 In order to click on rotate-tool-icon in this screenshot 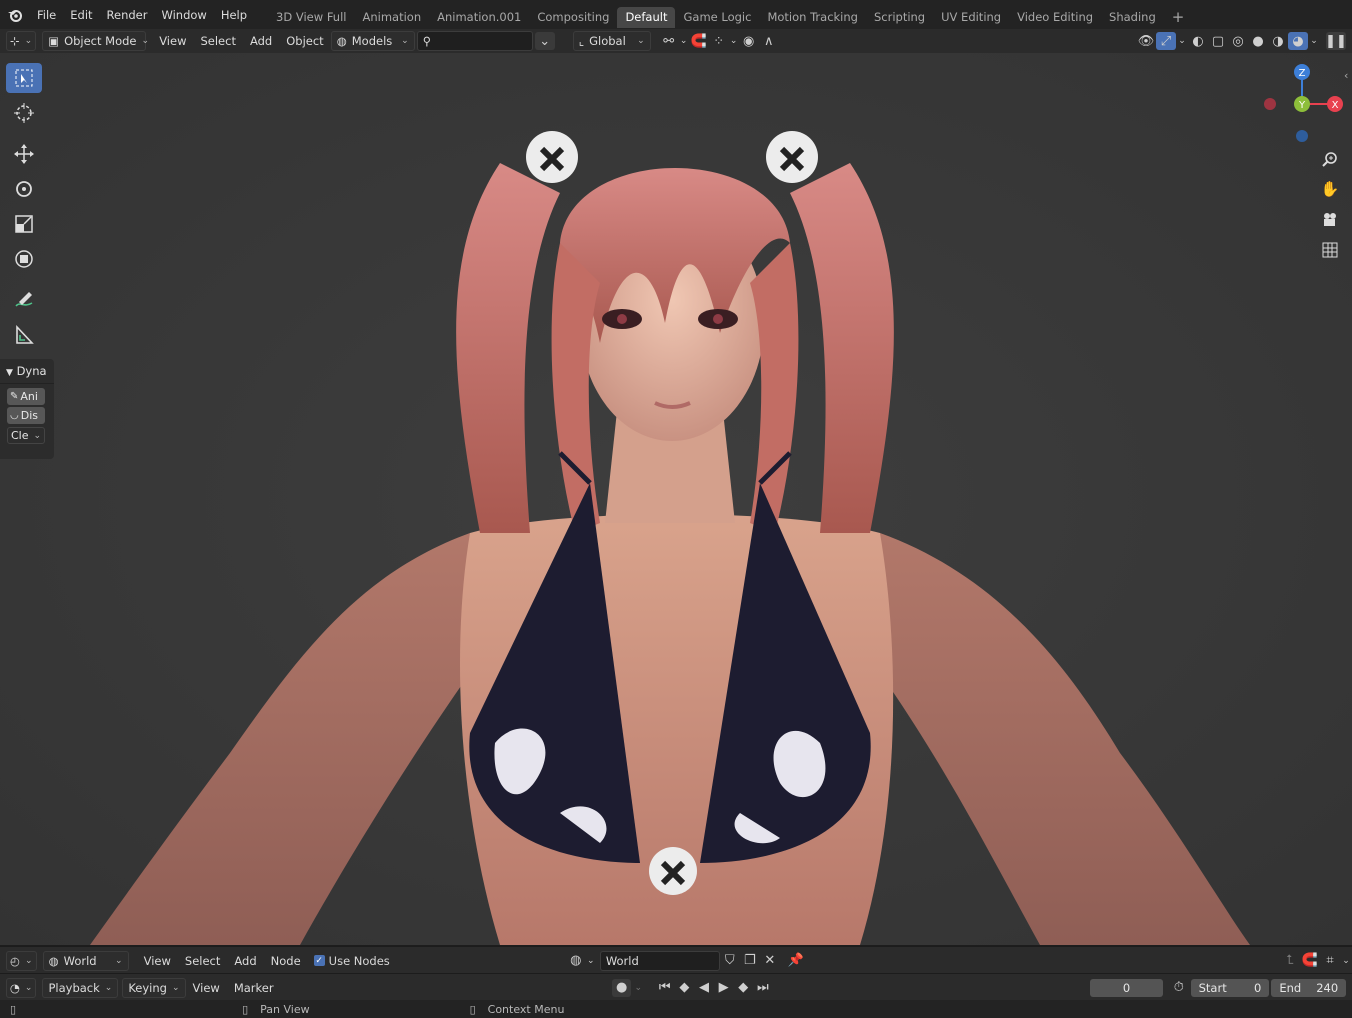, I will do `click(24, 189)`.